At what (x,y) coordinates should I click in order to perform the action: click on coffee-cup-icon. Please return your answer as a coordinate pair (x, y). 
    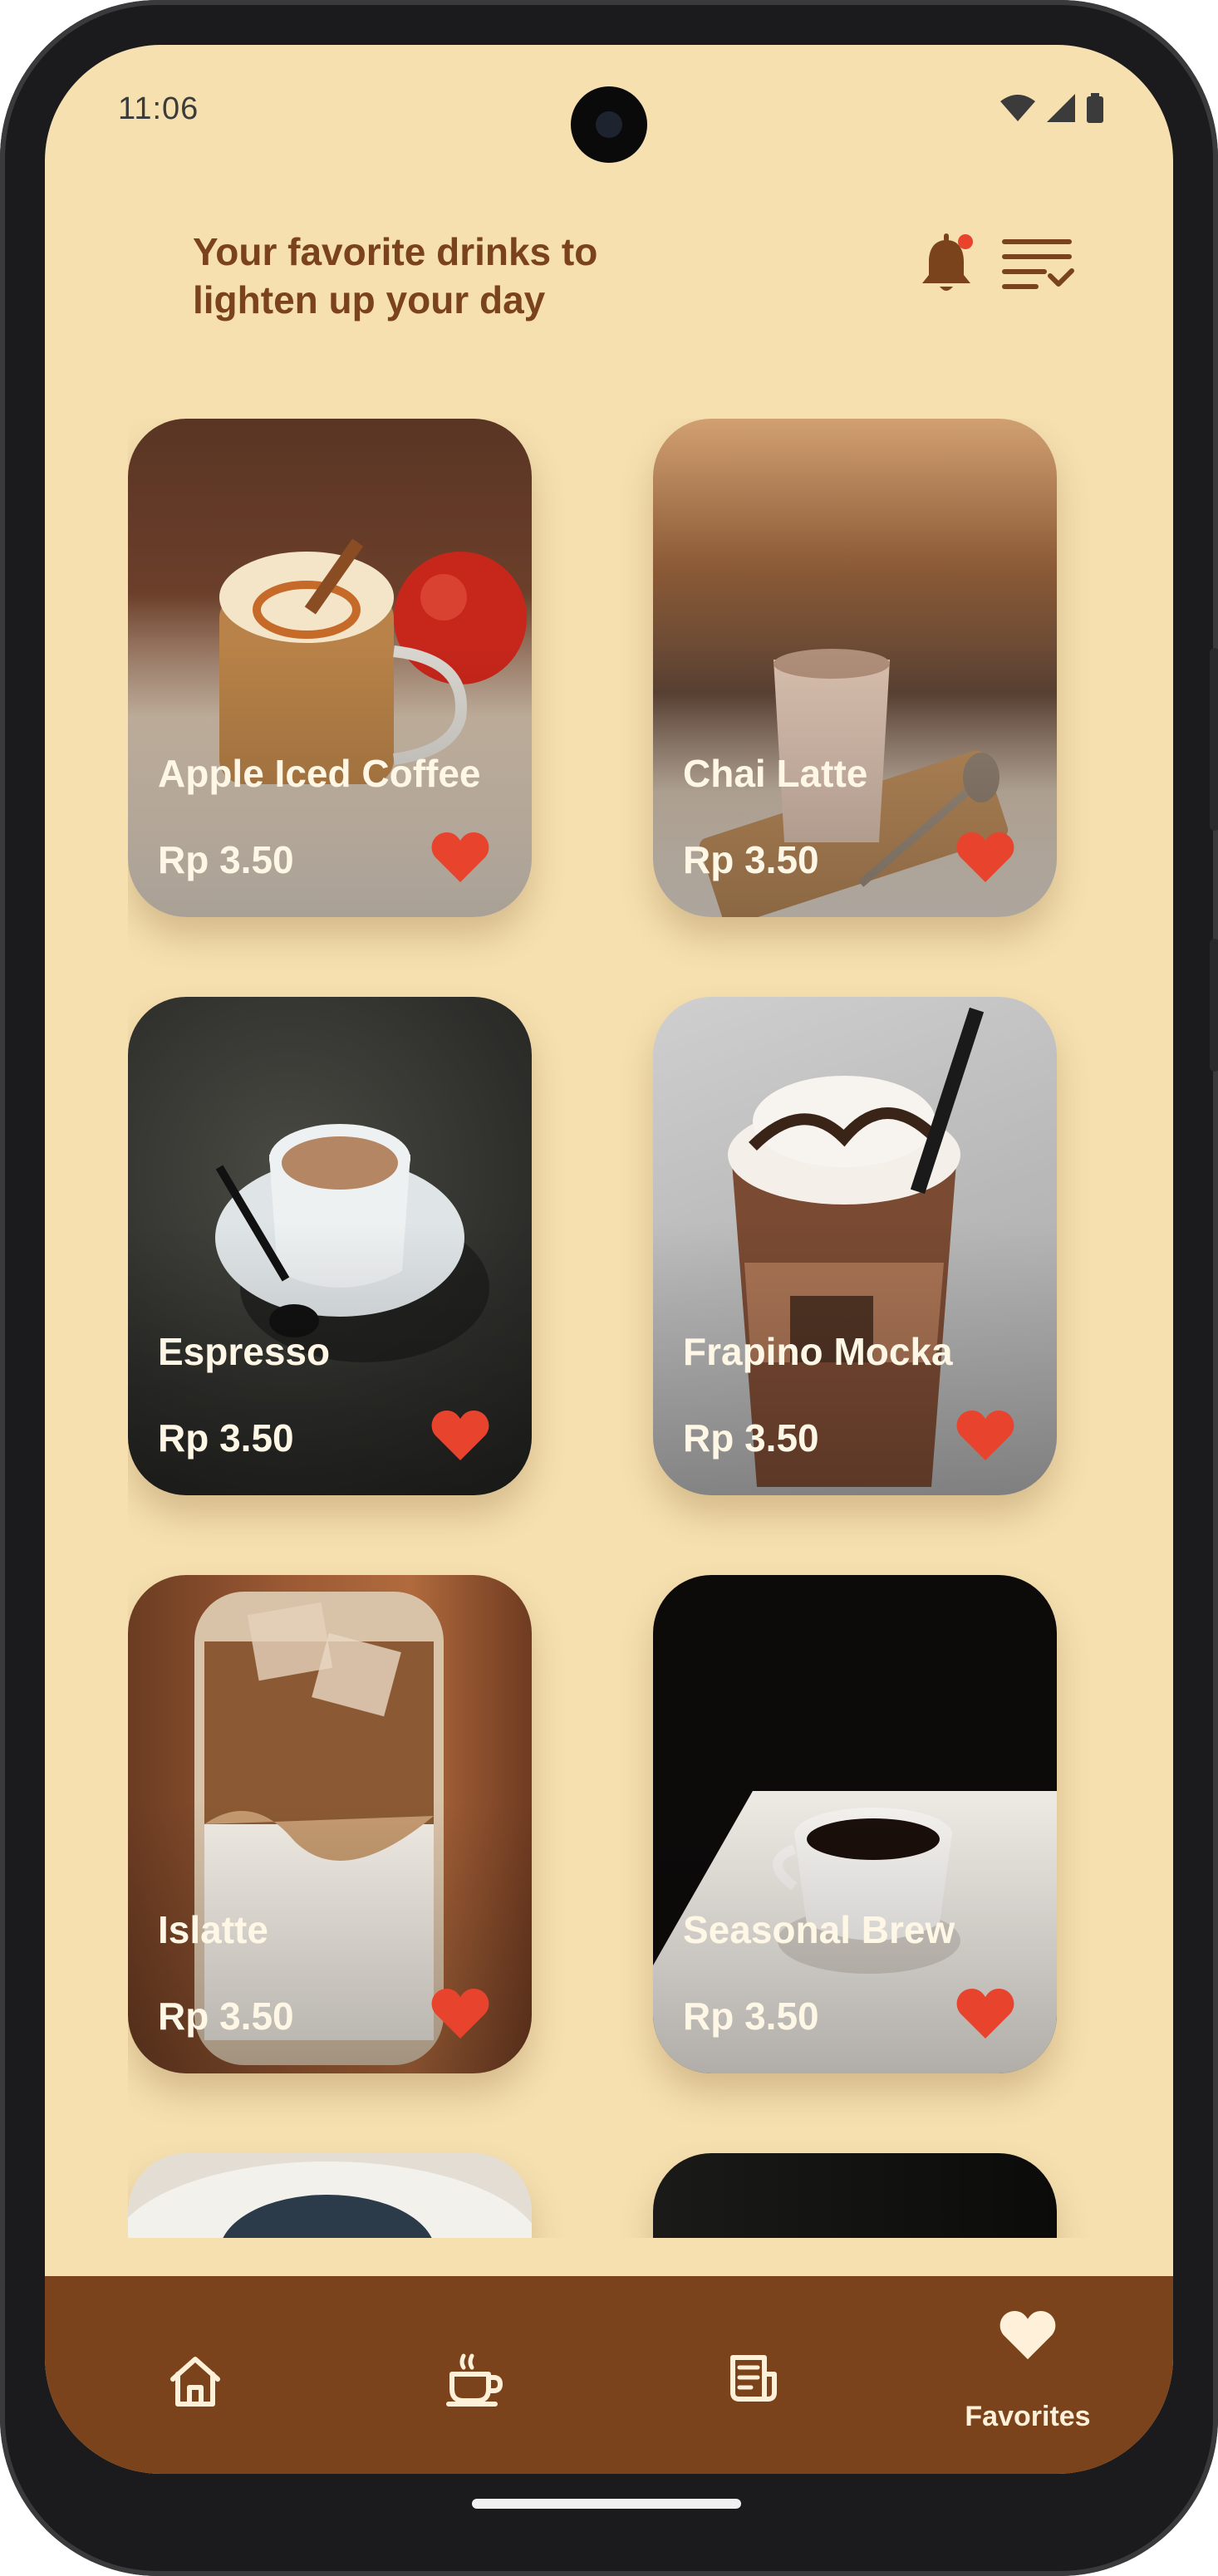
    Looking at the image, I should click on (475, 2380).